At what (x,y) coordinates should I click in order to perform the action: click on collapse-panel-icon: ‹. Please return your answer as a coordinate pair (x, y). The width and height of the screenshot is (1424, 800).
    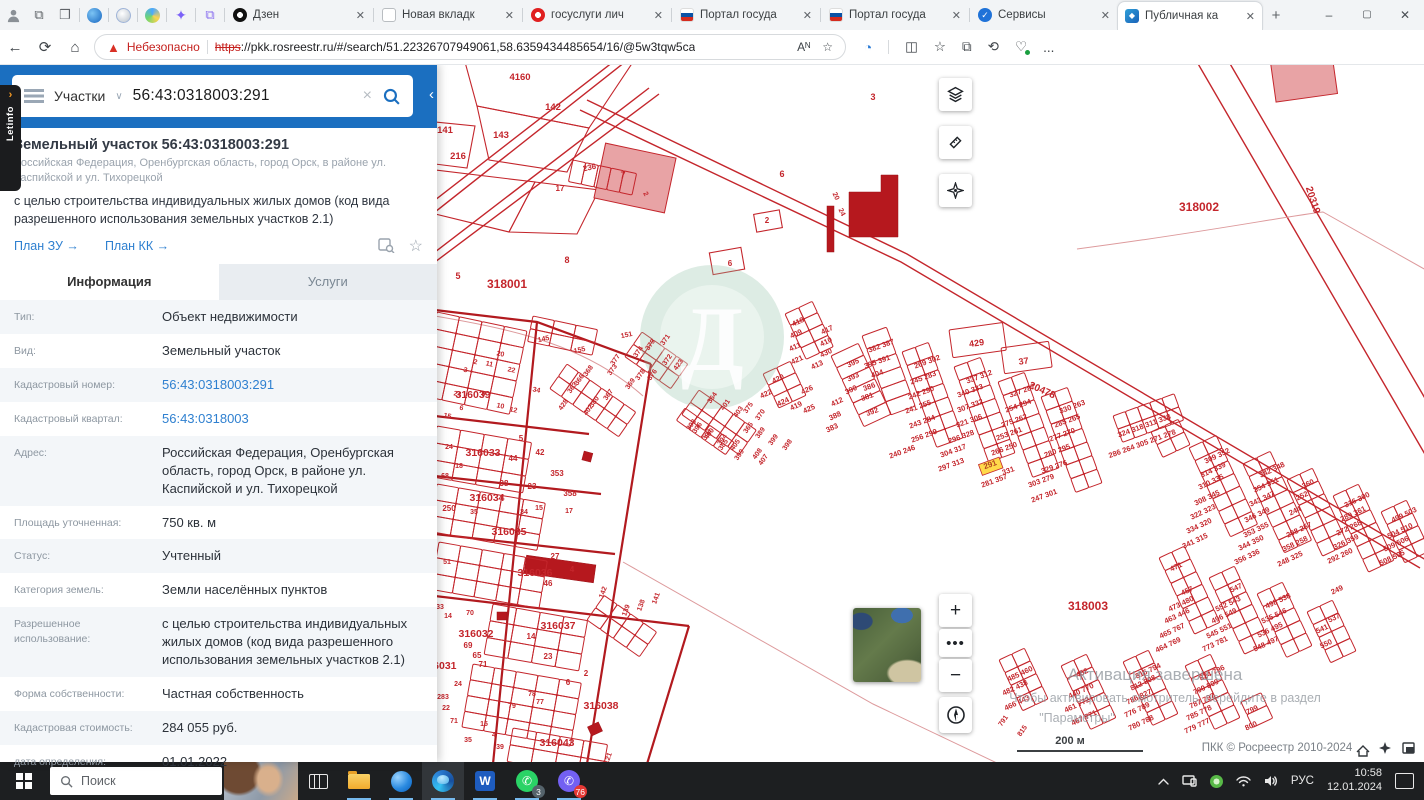
    Looking at the image, I should click on (431, 94).